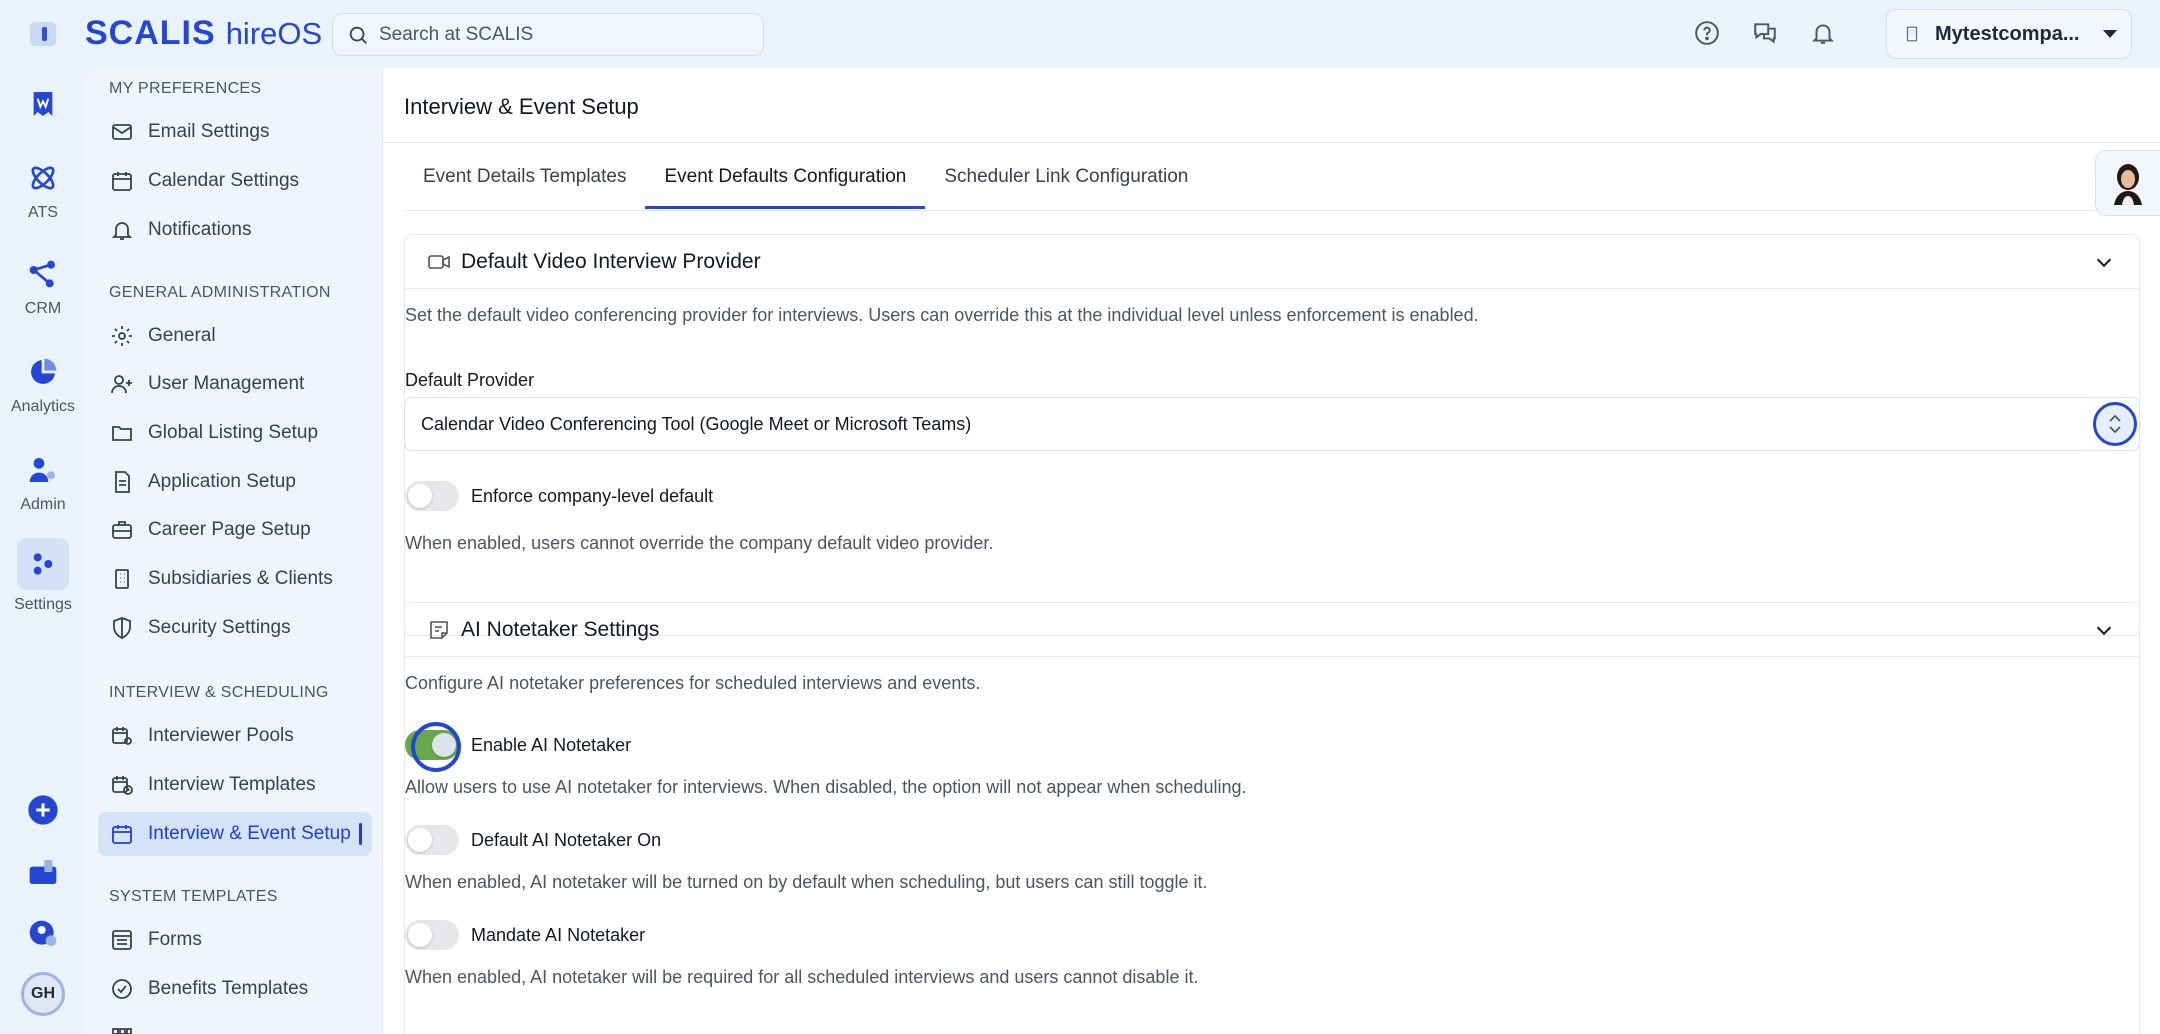 This screenshot has width=2160, height=1034. I want to click on rail-item-home, so click(43, 107).